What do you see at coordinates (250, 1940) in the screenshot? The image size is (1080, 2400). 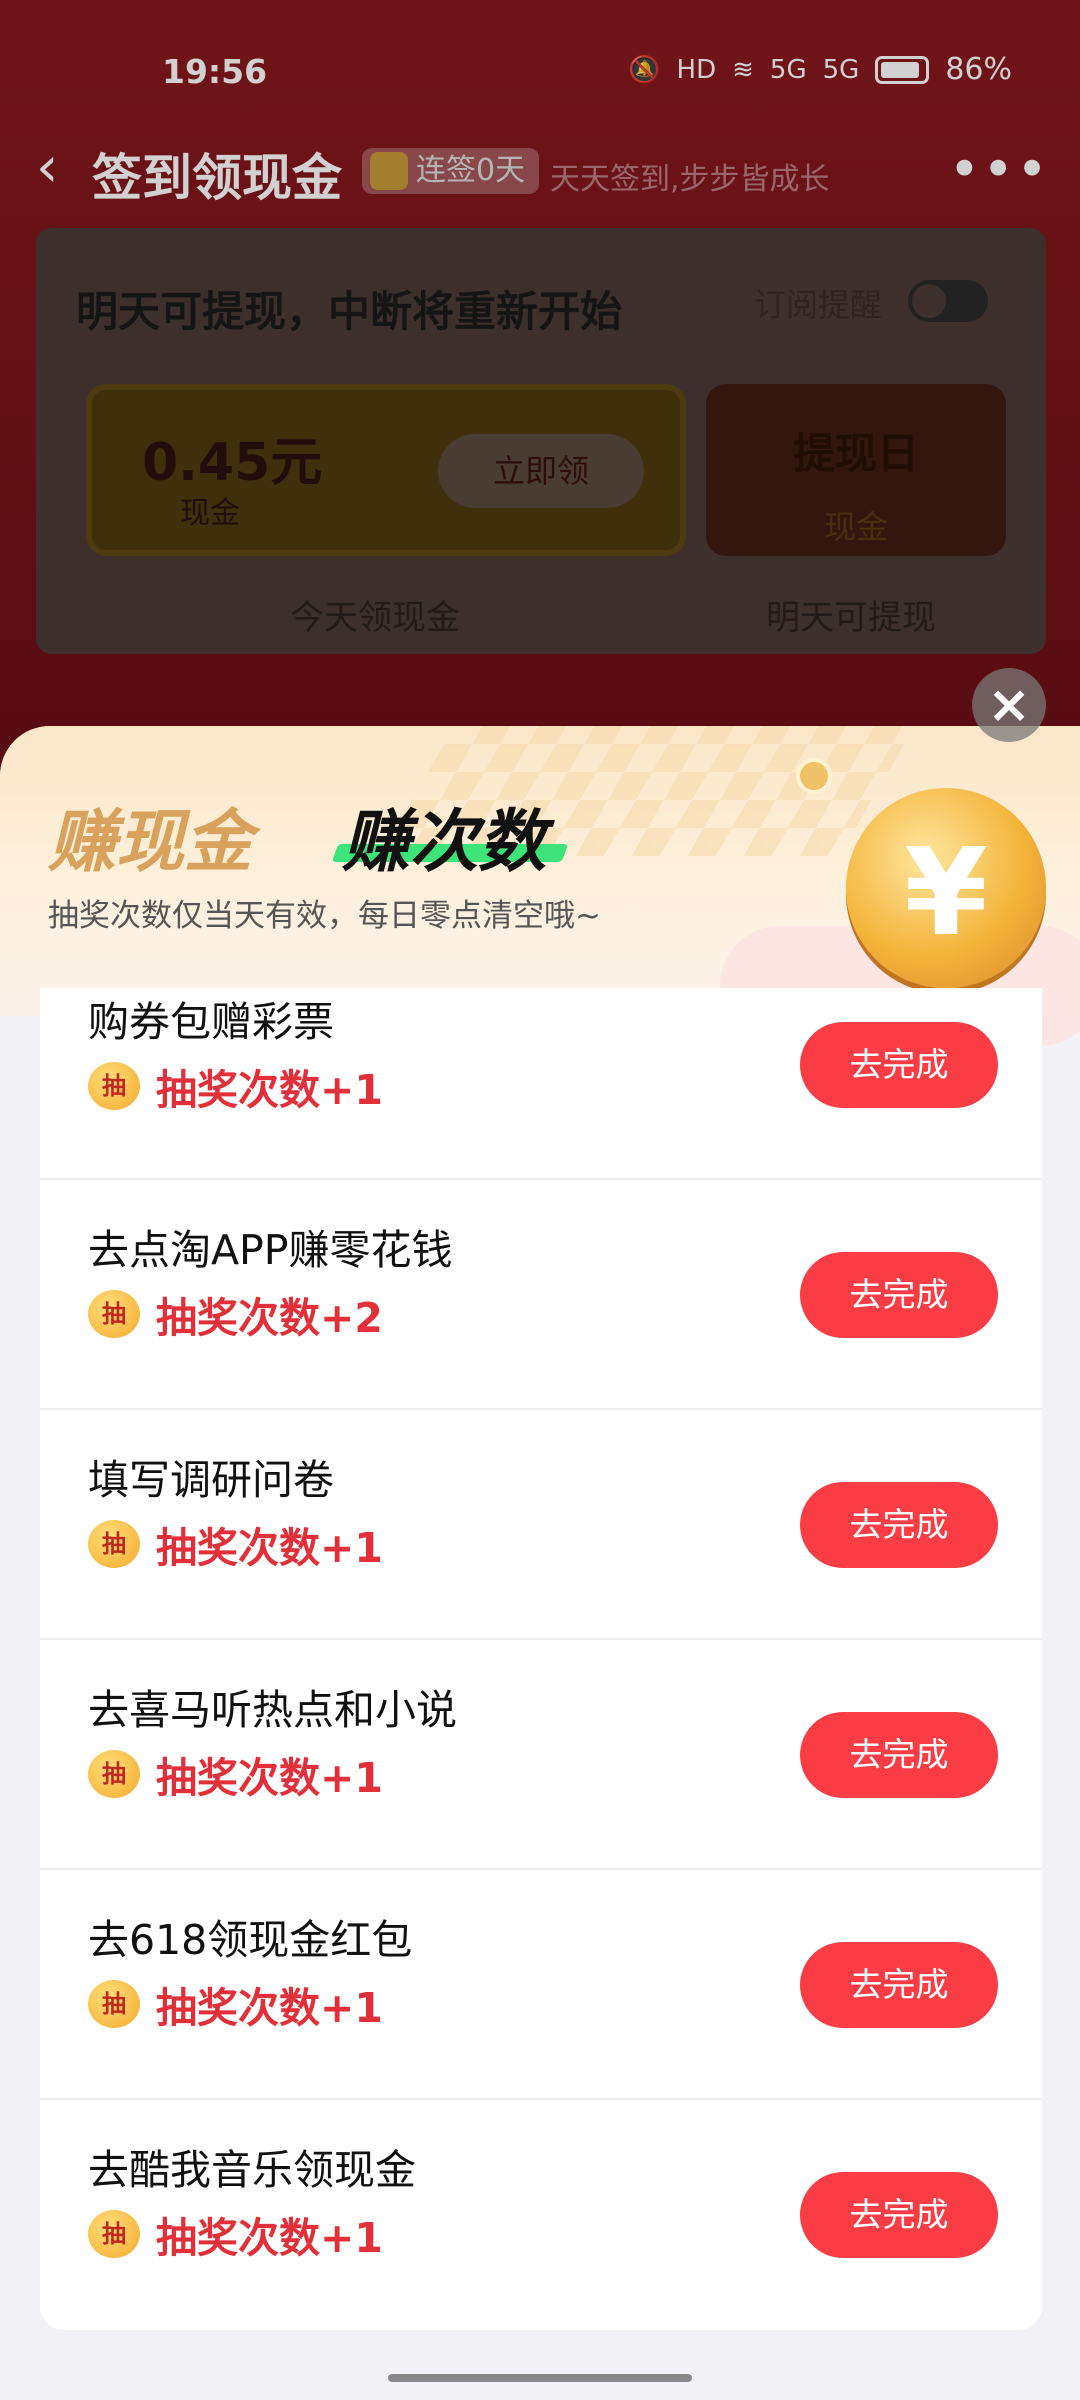 I see `task-title: 去618领现金红包` at bounding box center [250, 1940].